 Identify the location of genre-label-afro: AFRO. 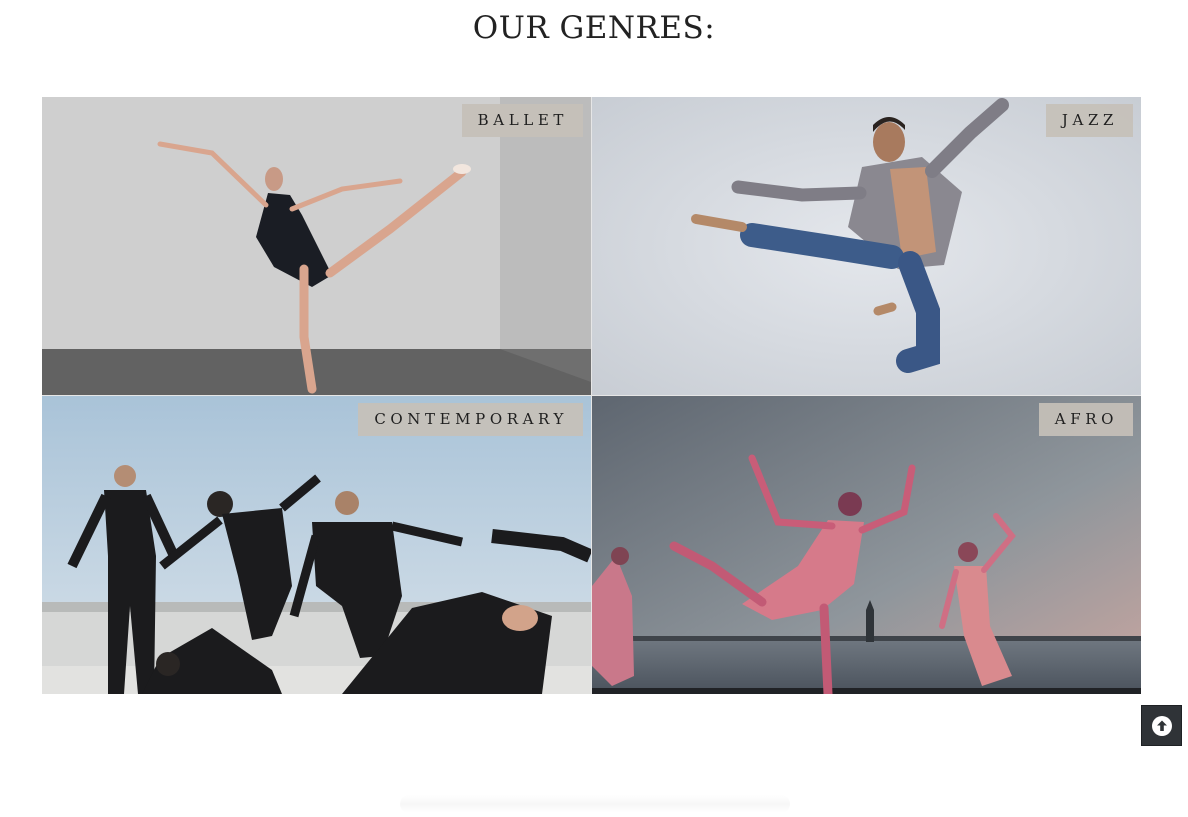
(1085, 419).